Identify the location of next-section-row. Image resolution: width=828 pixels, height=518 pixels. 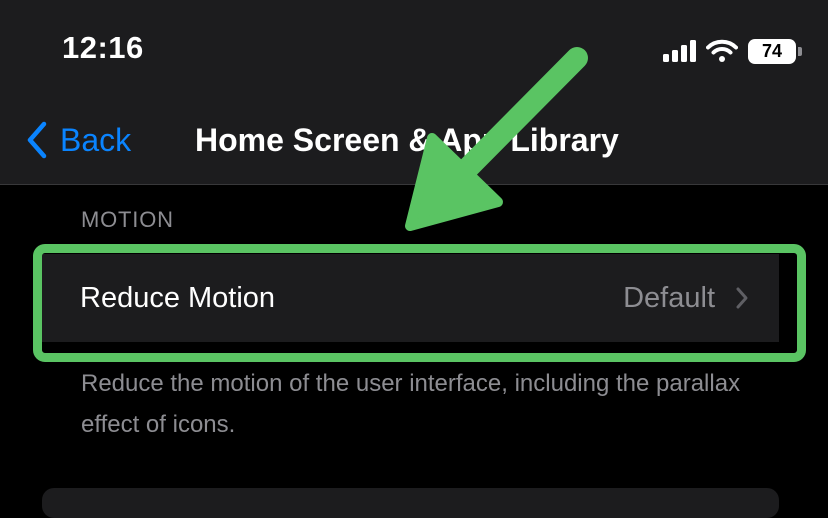
(410, 503).